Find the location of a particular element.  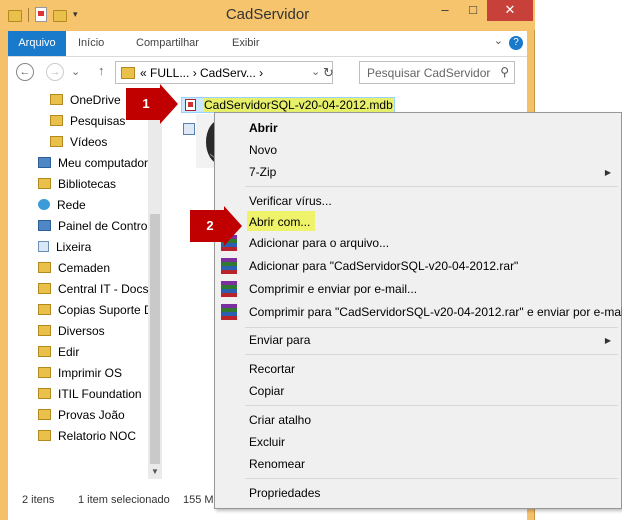

nav-item-relatorio-noc: Relatorio NOC is located at coordinates (87, 436).